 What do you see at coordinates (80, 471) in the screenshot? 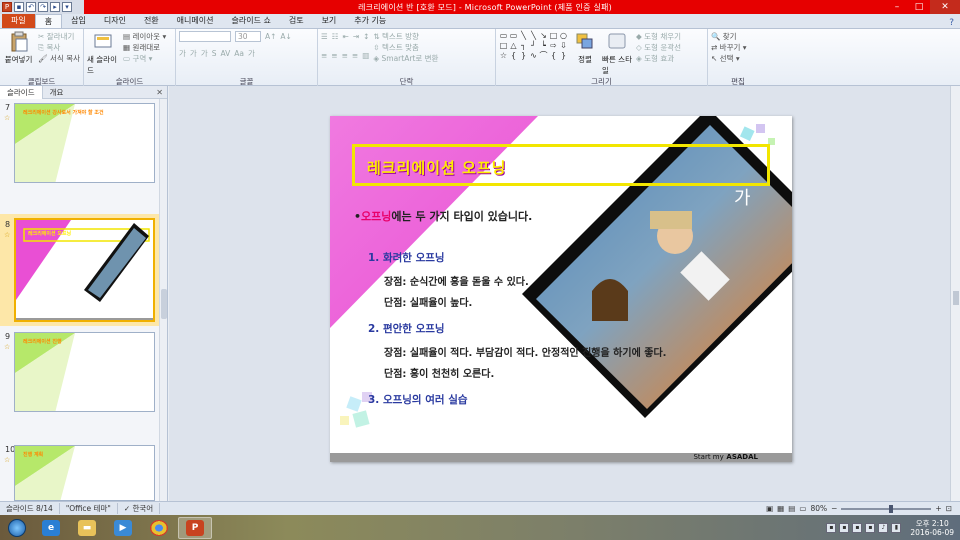
I see `slide-thumbnail-row: 10 ☆ 진행 계획` at bounding box center [80, 471].